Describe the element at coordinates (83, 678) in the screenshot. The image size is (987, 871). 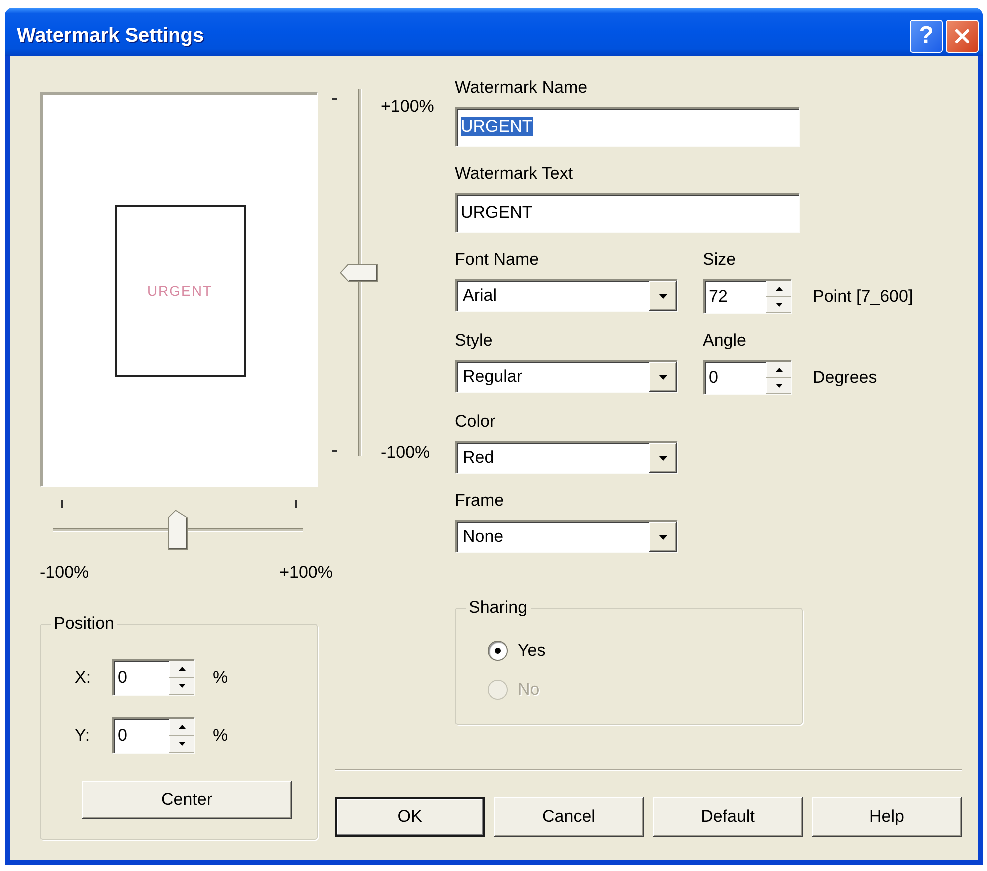
I see `axis-label: X:` at that location.